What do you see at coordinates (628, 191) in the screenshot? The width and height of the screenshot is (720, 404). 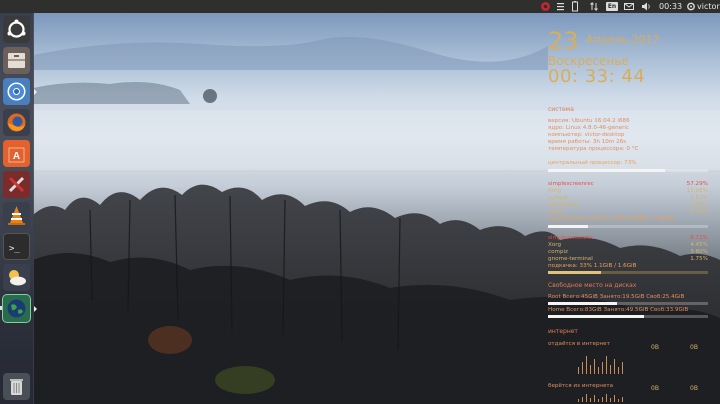 I see `cpu-process-row: Xorg 11.06%` at bounding box center [628, 191].